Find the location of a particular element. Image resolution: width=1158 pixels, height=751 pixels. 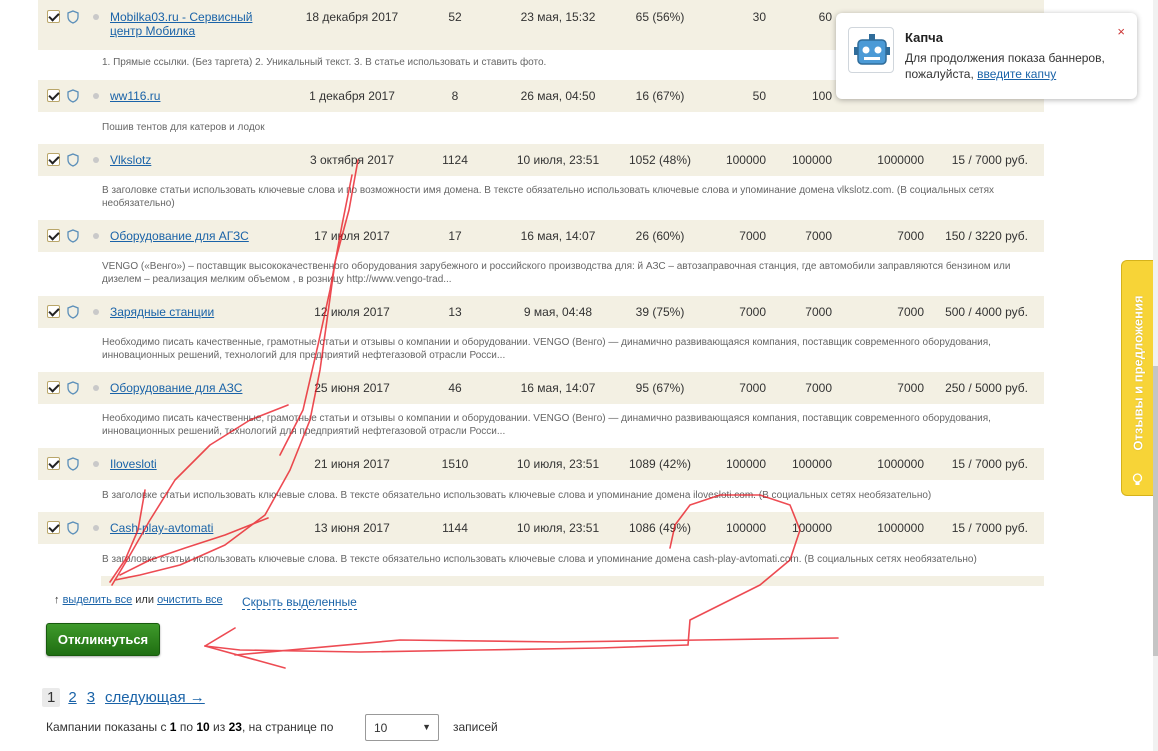

cell-count: 13 is located at coordinates (455, 312).